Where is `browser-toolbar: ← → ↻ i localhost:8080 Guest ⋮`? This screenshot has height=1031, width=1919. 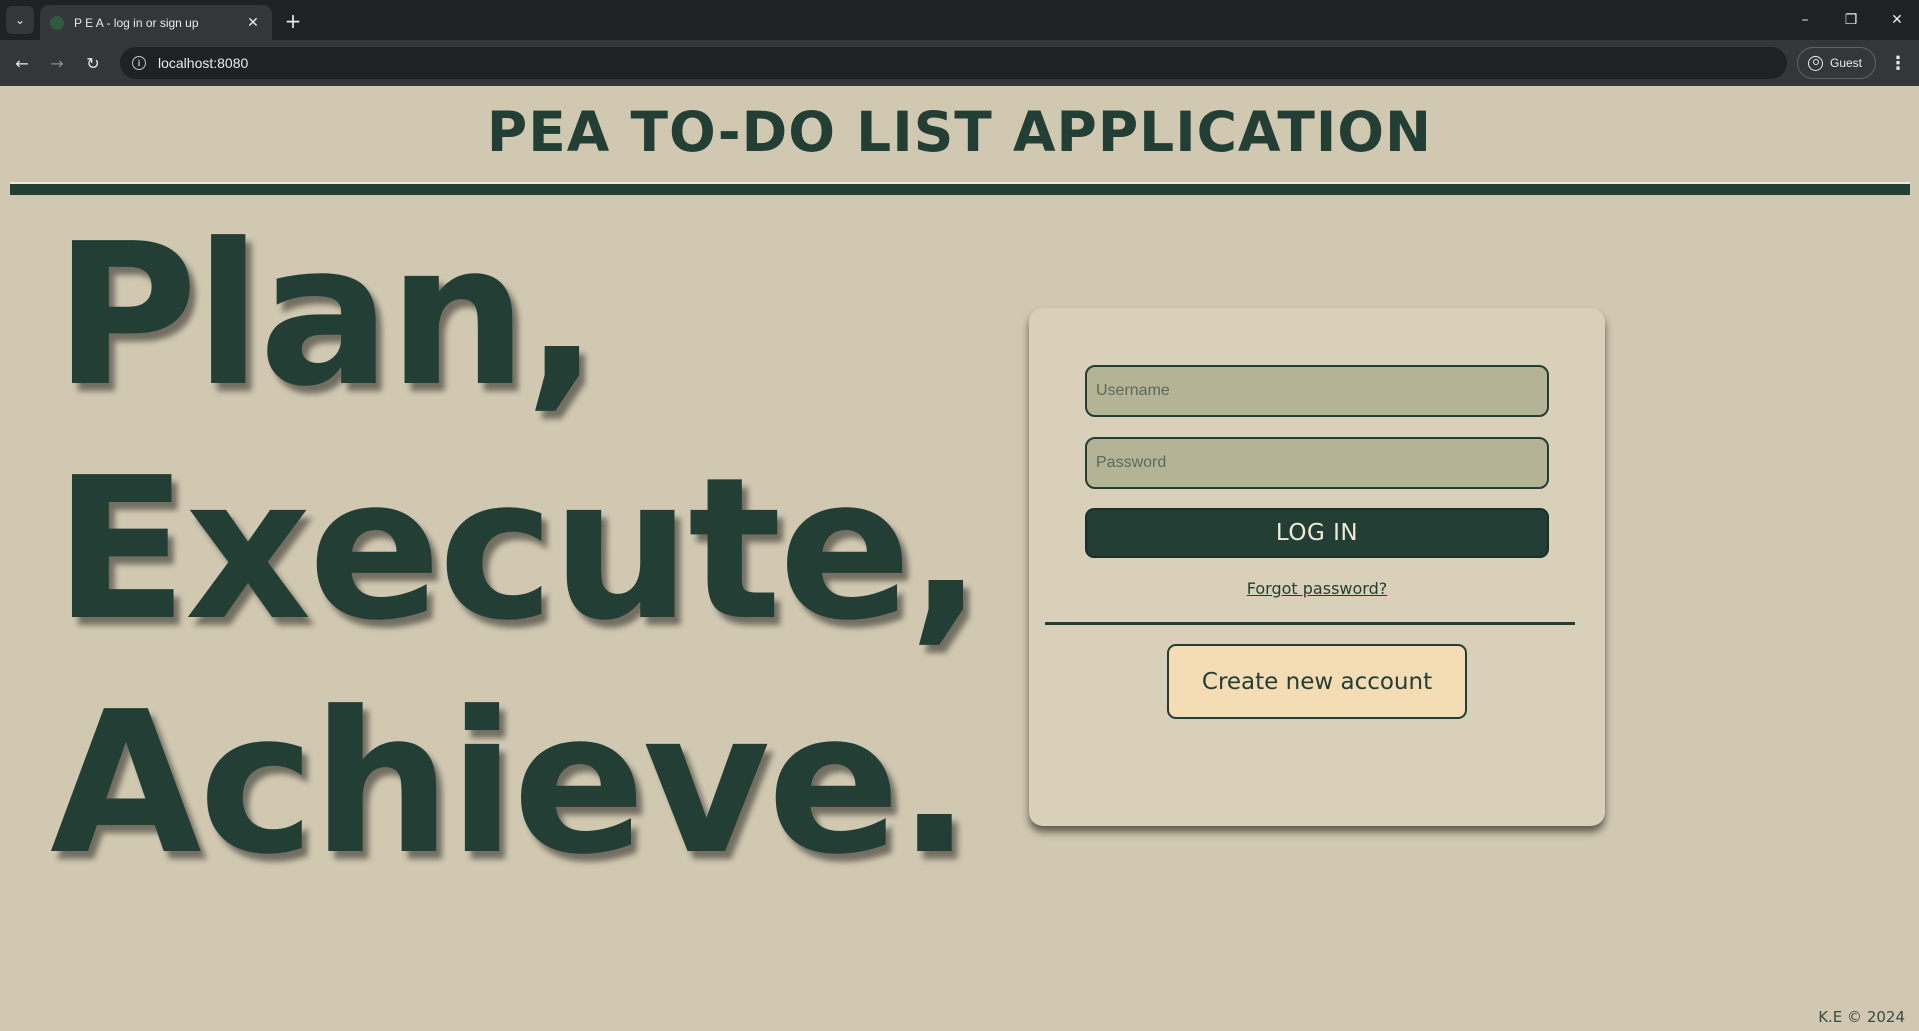 browser-toolbar: ← → ↻ i localhost:8080 Guest ⋮ is located at coordinates (959, 63).